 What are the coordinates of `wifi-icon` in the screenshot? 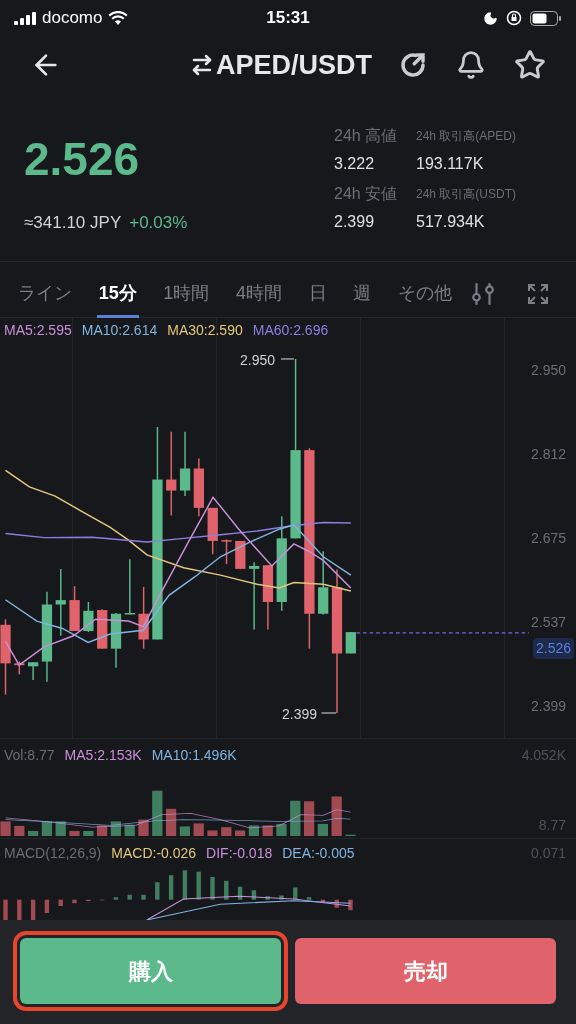 It's located at (118, 18).